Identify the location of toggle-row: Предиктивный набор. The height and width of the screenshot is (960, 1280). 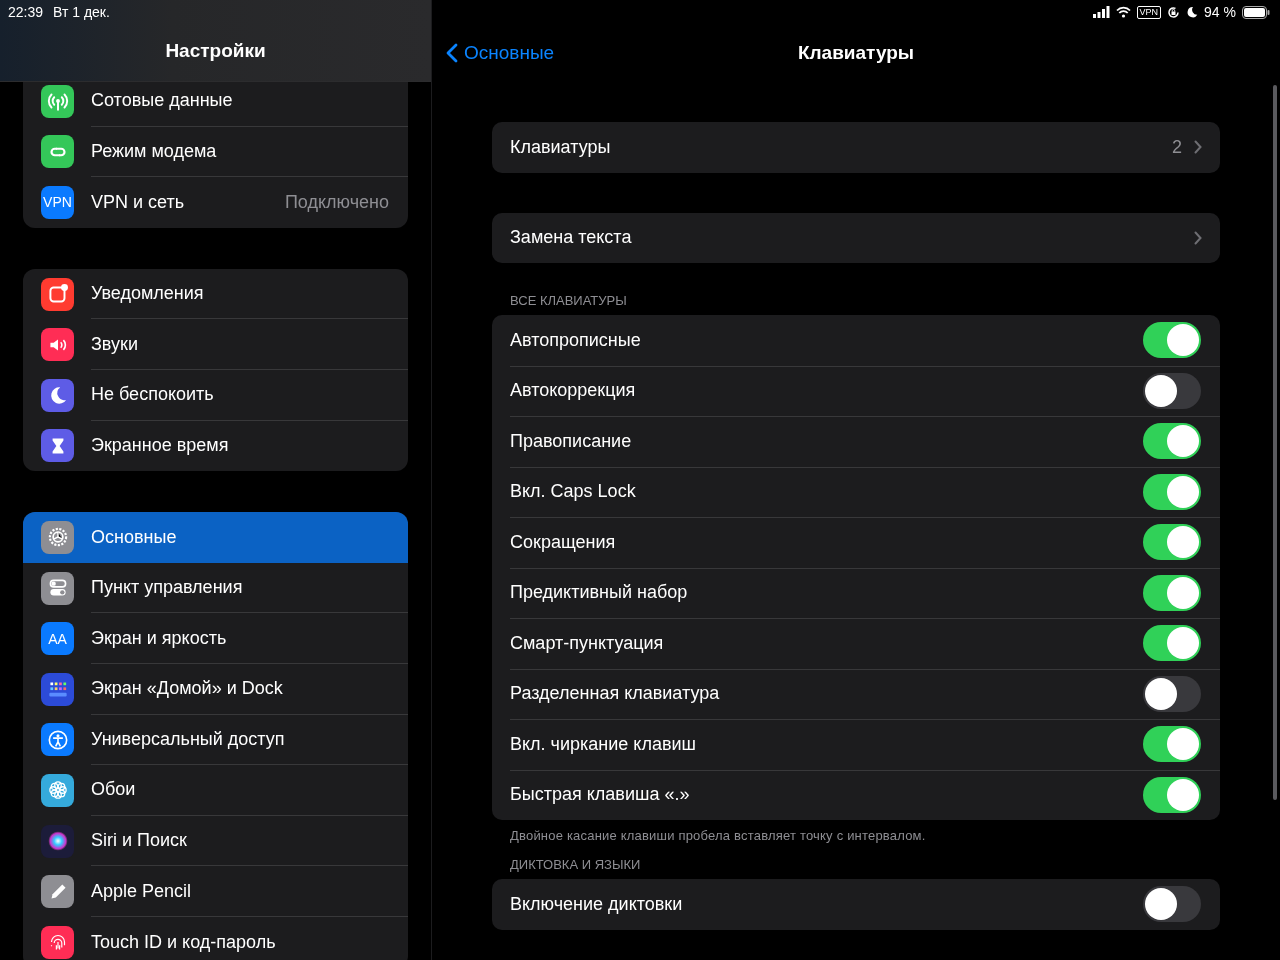
(856, 592).